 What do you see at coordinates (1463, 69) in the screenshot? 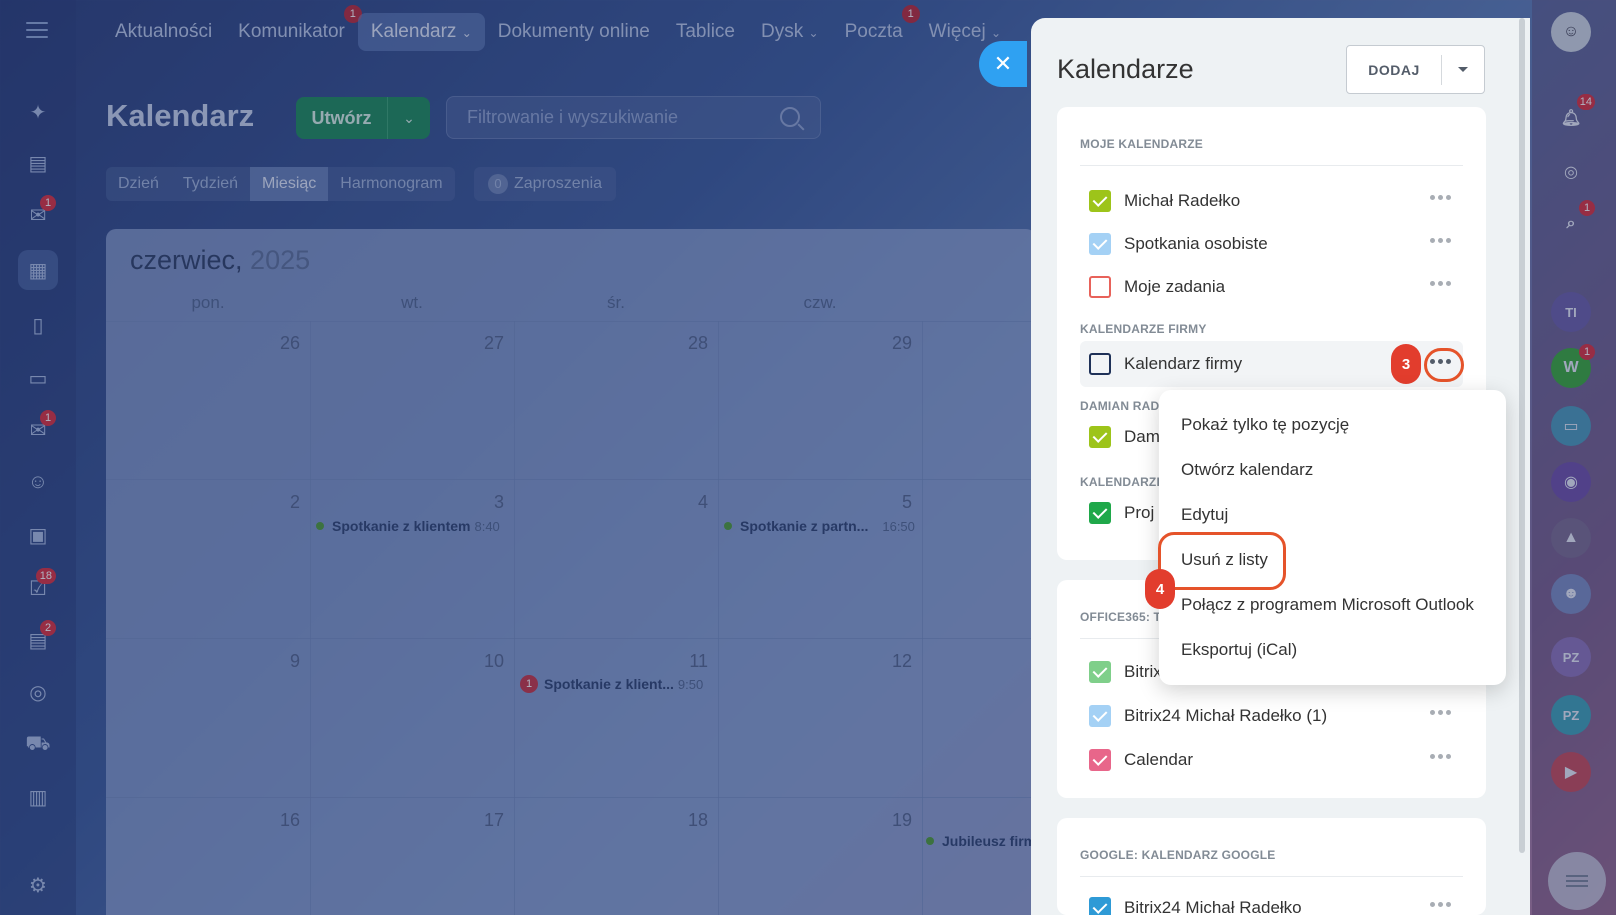
I see `chevron-down-icon` at bounding box center [1463, 69].